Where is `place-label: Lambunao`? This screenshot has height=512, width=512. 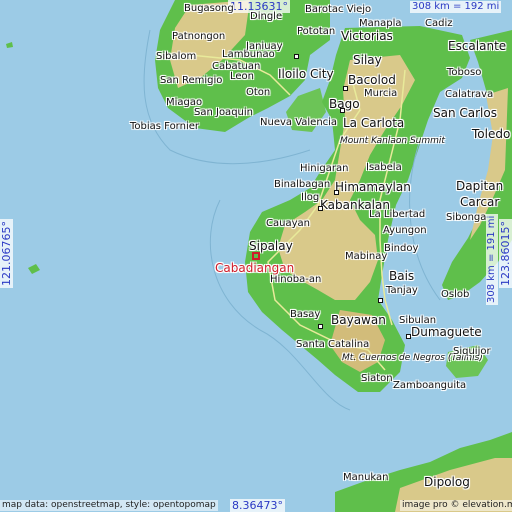 place-label: Lambunao is located at coordinates (248, 54).